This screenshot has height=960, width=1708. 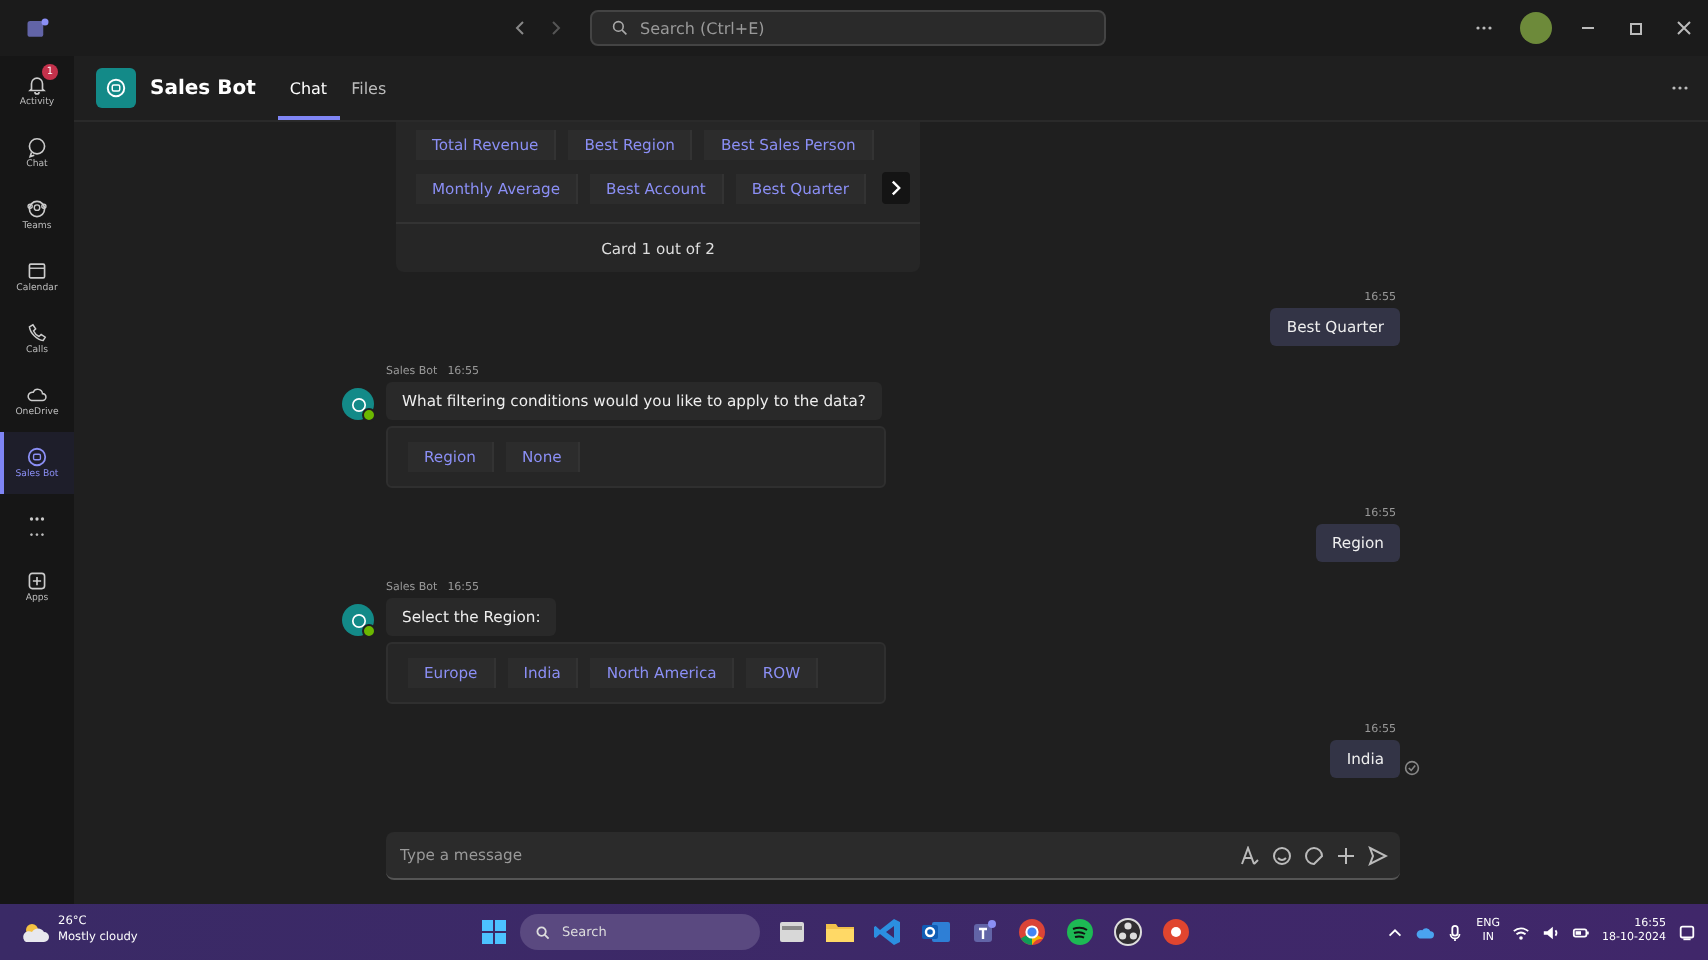 I want to click on tab: Files, so click(x=369, y=88).